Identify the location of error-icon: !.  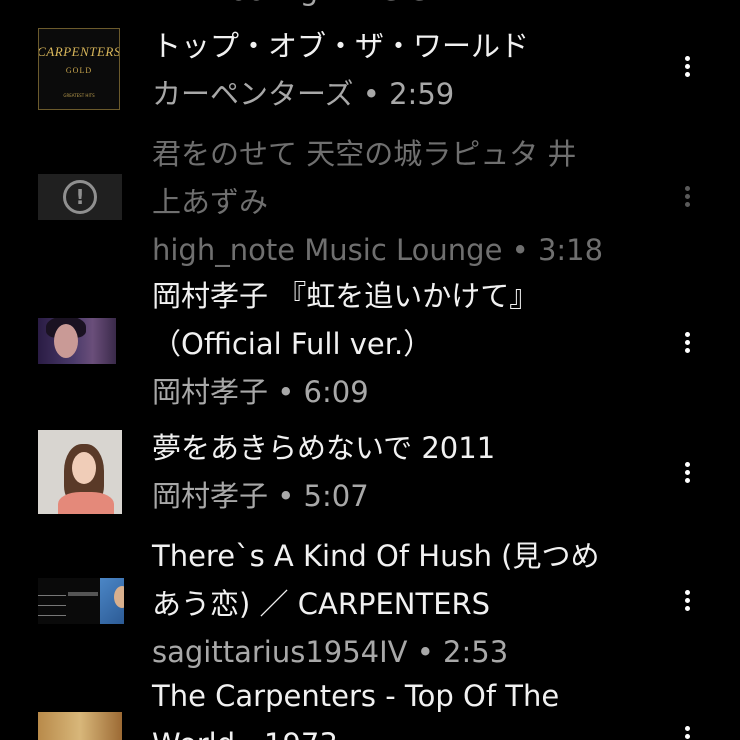
(80, 197).